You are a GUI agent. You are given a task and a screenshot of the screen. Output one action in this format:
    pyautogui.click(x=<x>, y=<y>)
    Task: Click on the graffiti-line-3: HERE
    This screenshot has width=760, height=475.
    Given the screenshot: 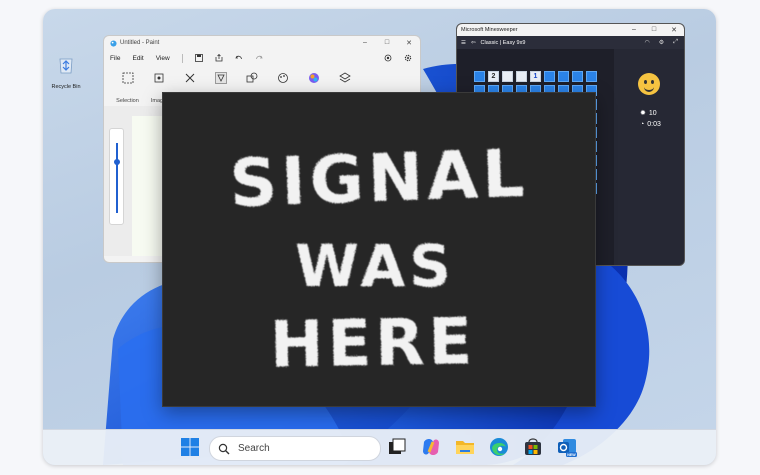 What is the action you would take?
    pyautogui.click(x=373, y=344)
    